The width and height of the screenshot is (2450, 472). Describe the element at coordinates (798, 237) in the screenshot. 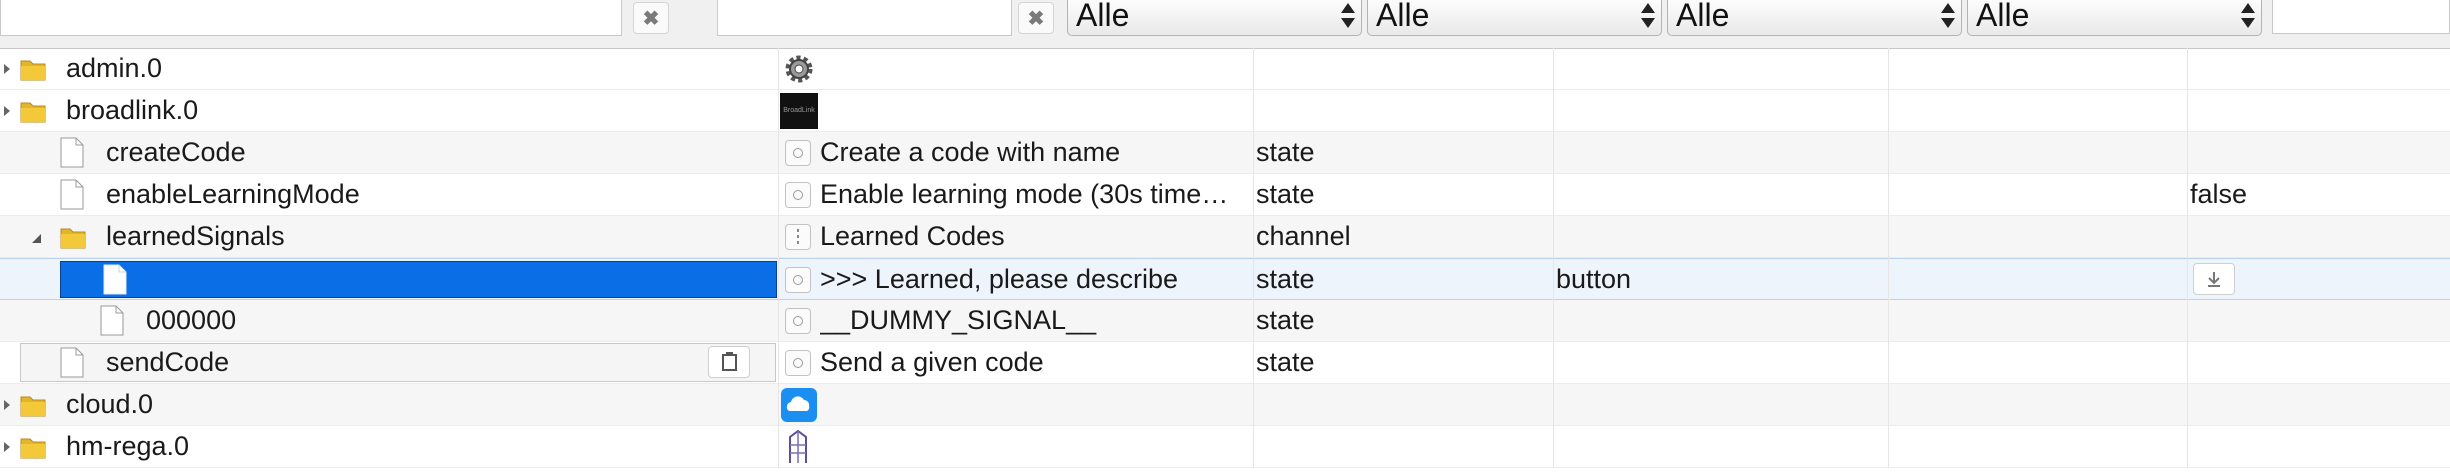

I see `channel-icon` at that location.